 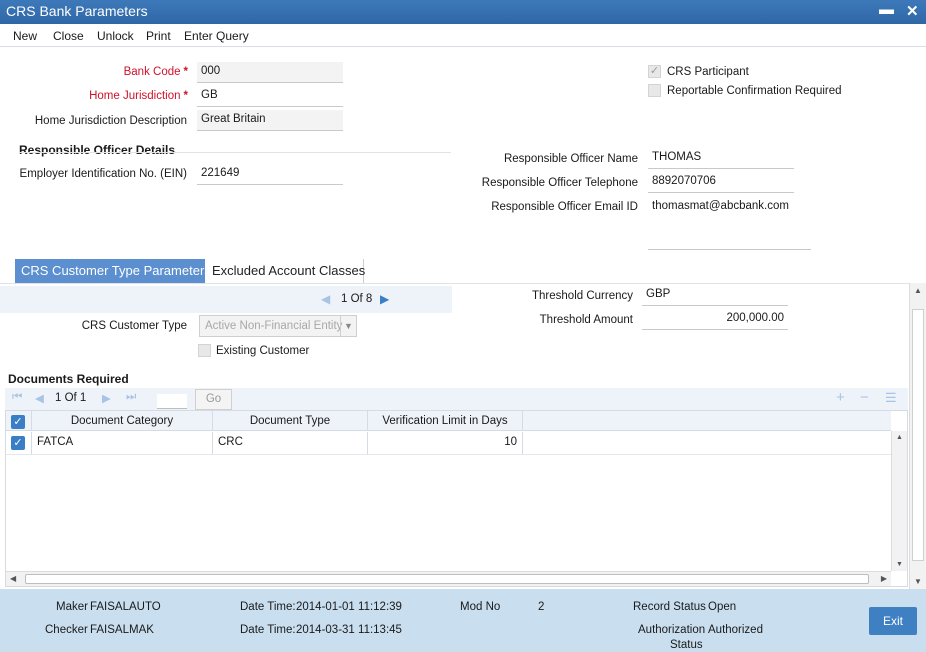 I want to click on grid-scroll-up-icon: ▲, so click(x=899, y=437).